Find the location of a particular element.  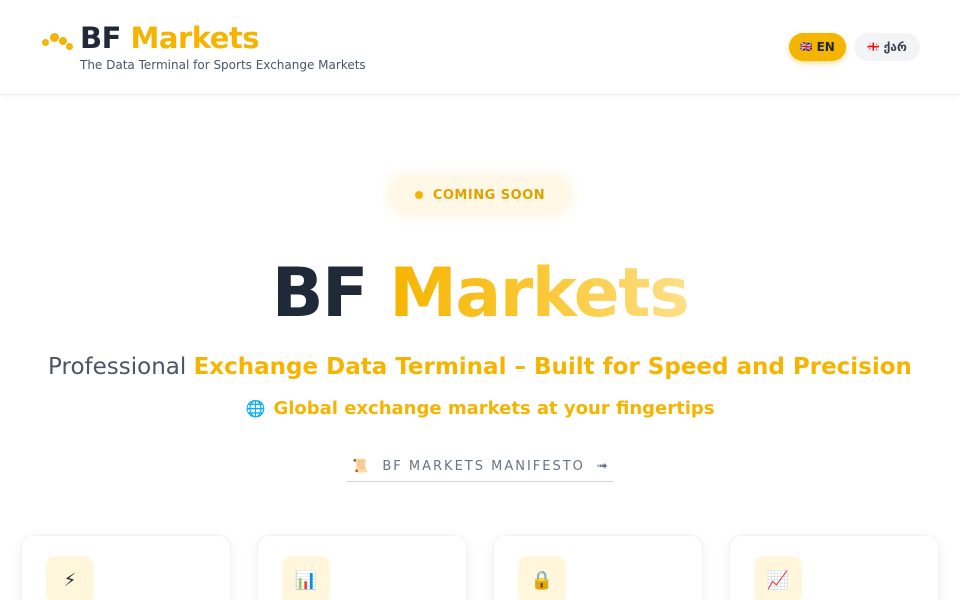

brand-title-part2: Markets is located at coordinates (195, 38).